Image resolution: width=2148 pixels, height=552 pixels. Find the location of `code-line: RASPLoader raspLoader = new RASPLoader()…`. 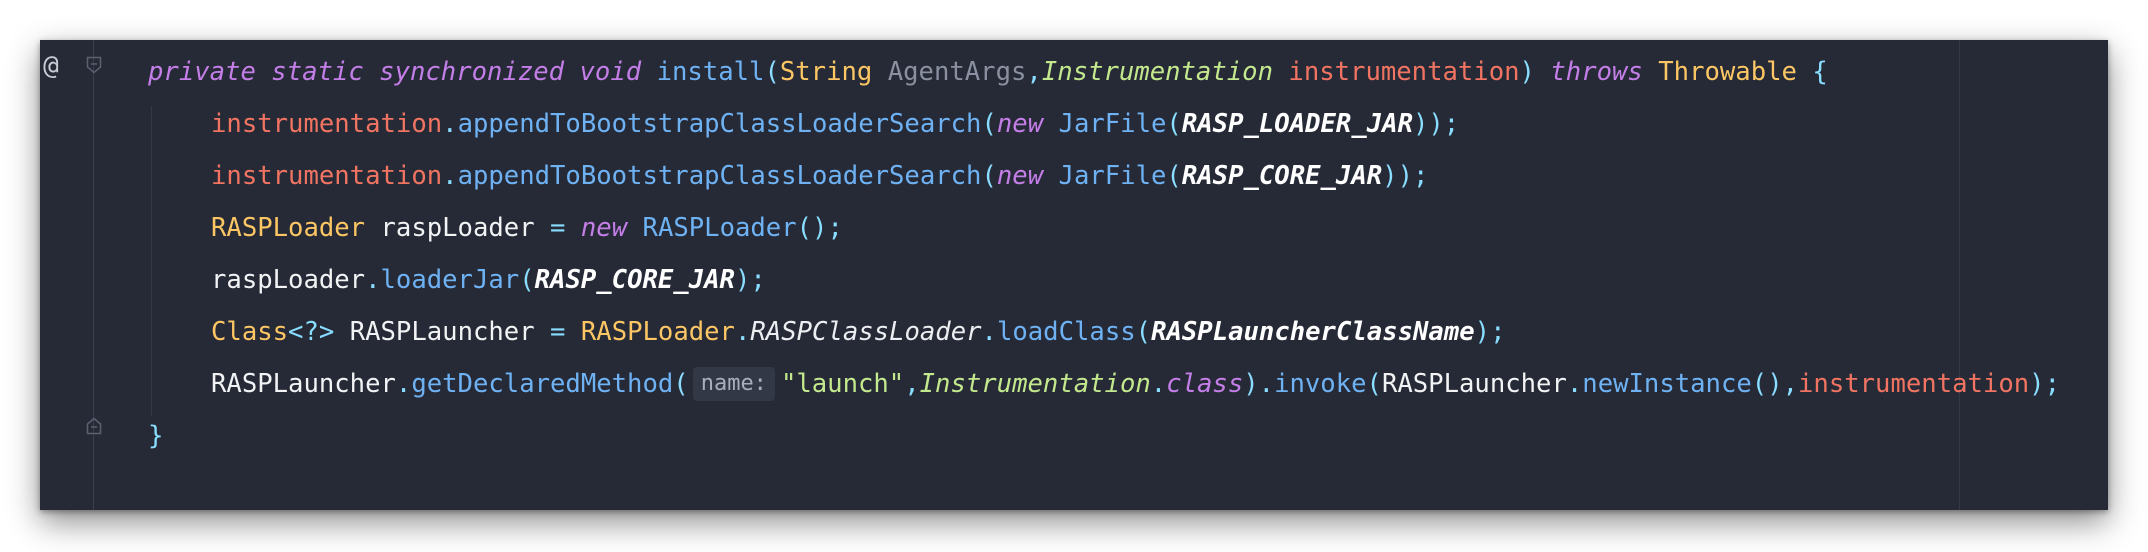

code-line: RASPLoader raspLoader = new RASPLoader()… is located at coordinates (1104, 228).